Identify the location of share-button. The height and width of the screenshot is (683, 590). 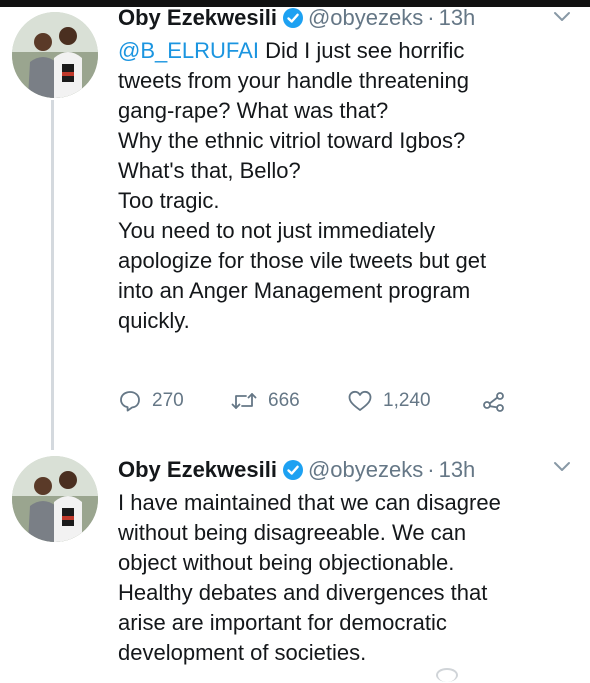
(497, 401).